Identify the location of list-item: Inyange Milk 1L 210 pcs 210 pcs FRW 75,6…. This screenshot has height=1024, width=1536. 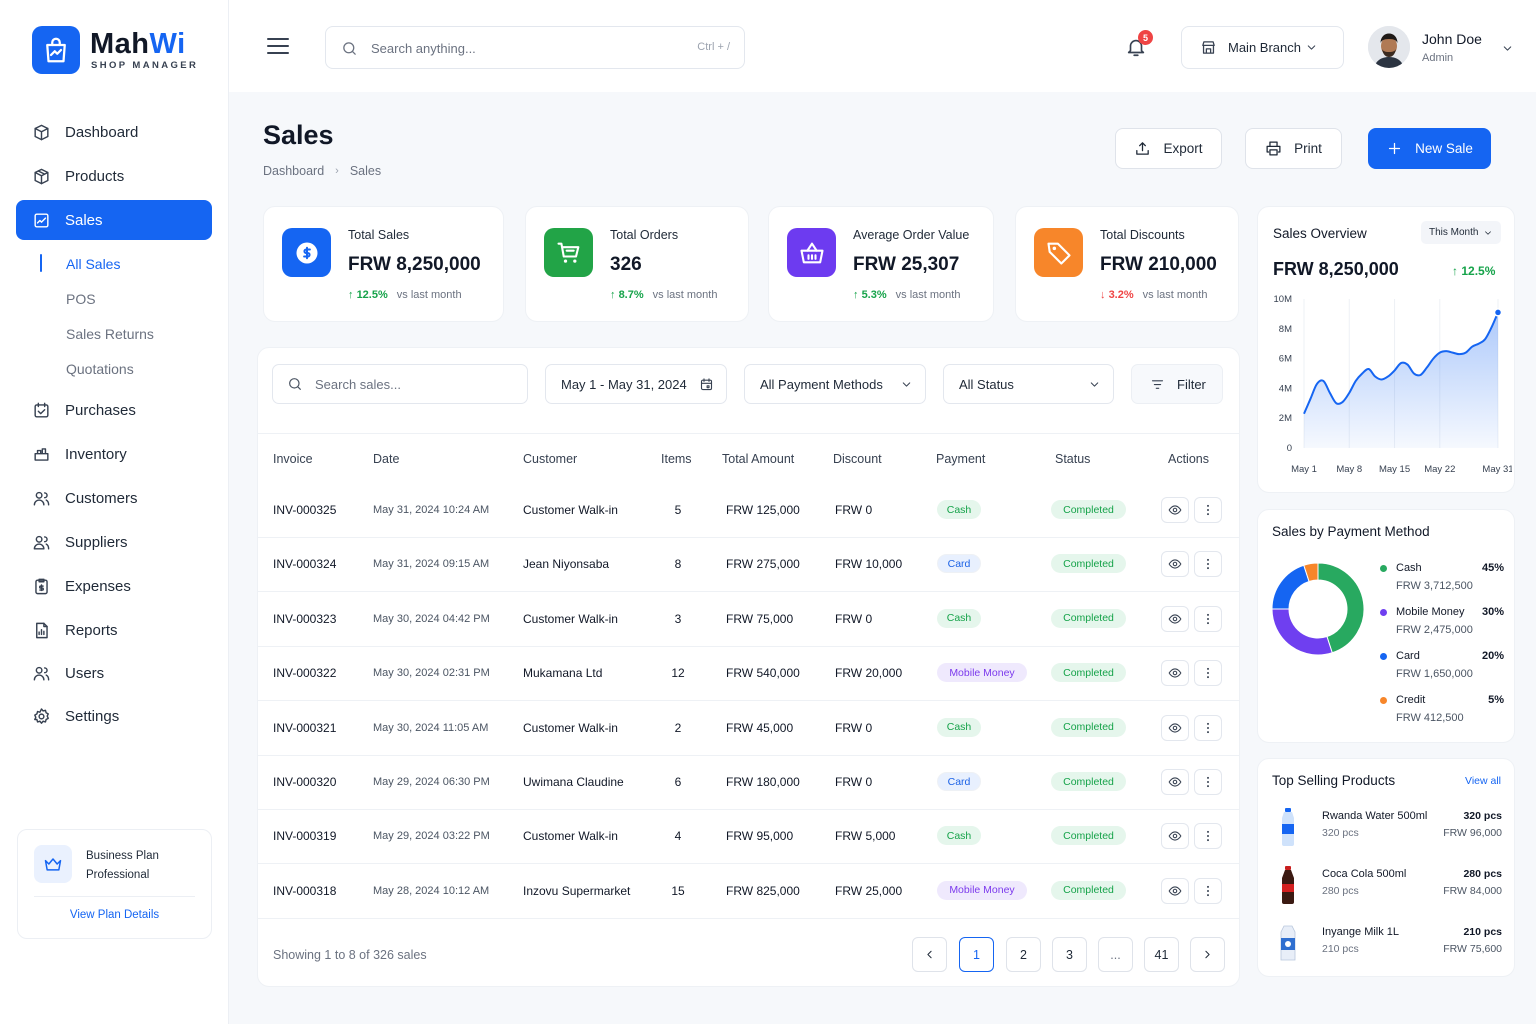
(1387, 948).